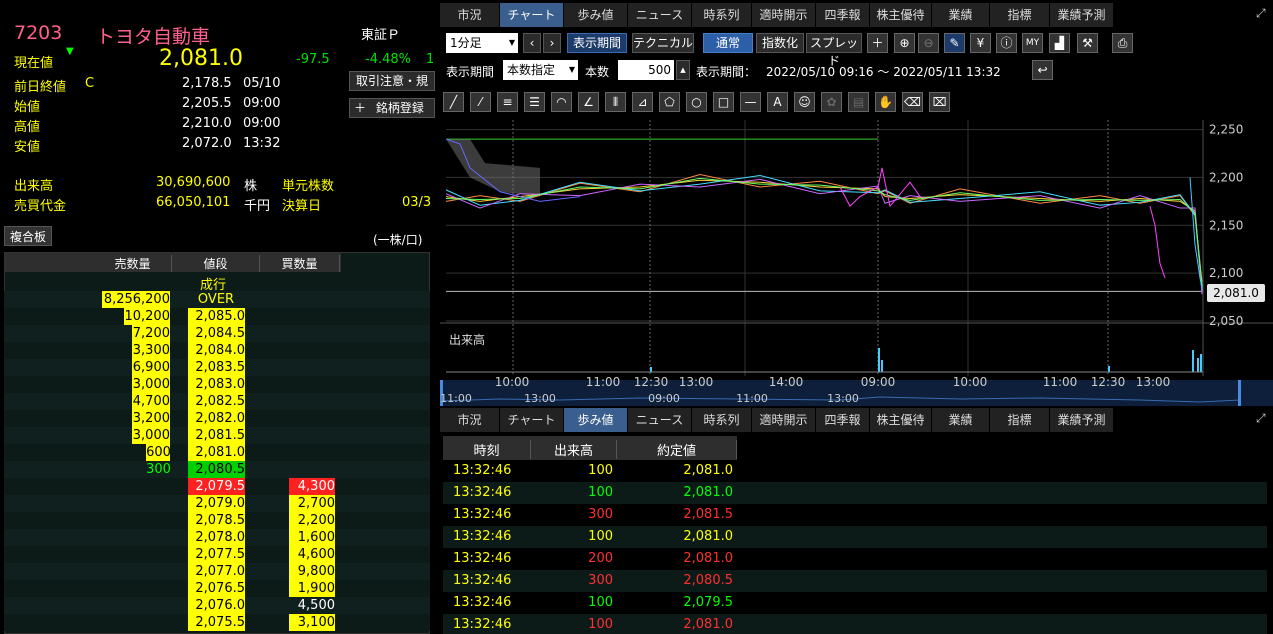  Describe the element at coordinates (646, 70) in the screenshot. I see `count-input: 500` at that location.